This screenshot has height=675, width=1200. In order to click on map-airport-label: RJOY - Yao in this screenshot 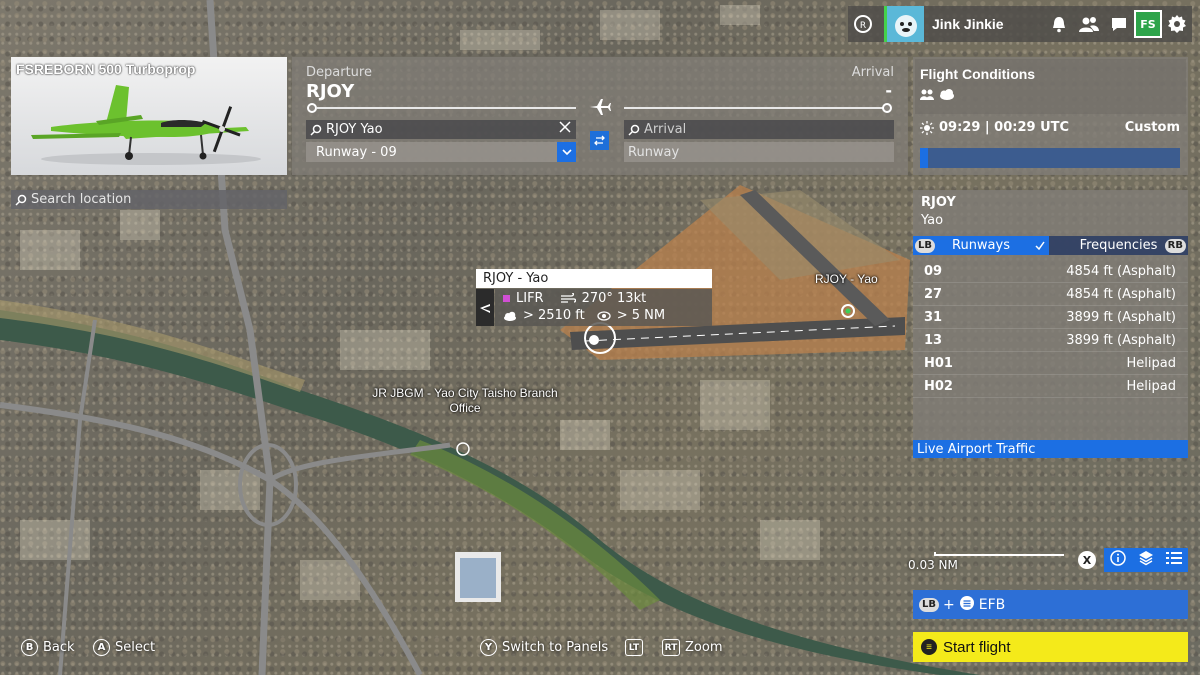, I will do `click(846, 279)`.